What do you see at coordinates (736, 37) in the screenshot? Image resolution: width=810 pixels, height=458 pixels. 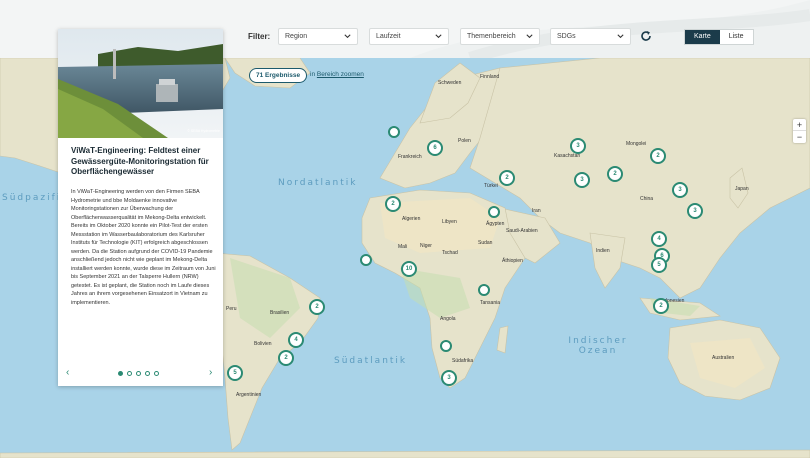 I see `list-view-button: Liste` at bounding box center [736, 37].